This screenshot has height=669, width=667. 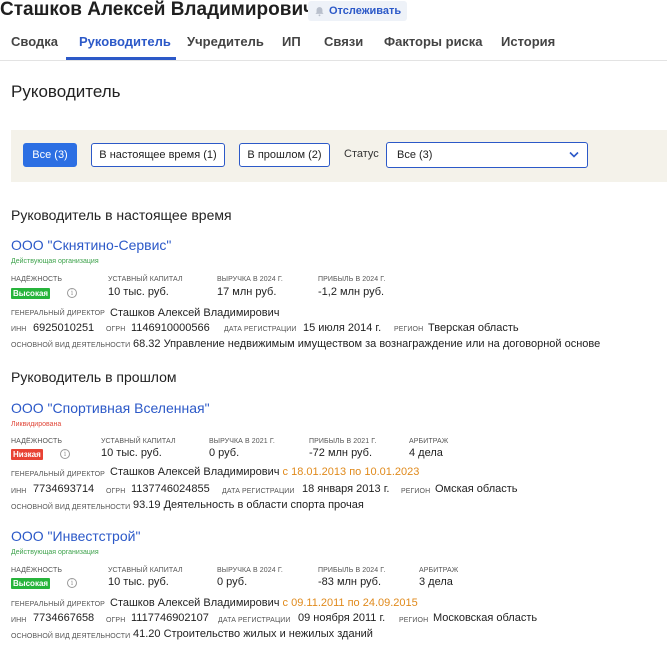 I want to click on org-name-link: ООО "Скнятино-Сервис", so click(x=91, y=245).